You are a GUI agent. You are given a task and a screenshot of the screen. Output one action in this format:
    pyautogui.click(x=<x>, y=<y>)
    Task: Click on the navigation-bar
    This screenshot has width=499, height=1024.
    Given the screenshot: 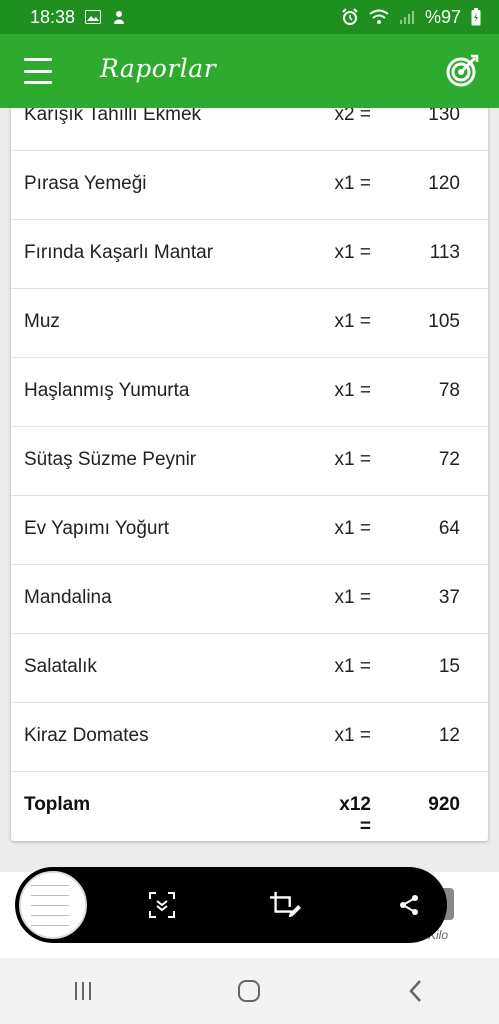 What is the action you would take?
    pyautogui.click(x=249, y=991)
    